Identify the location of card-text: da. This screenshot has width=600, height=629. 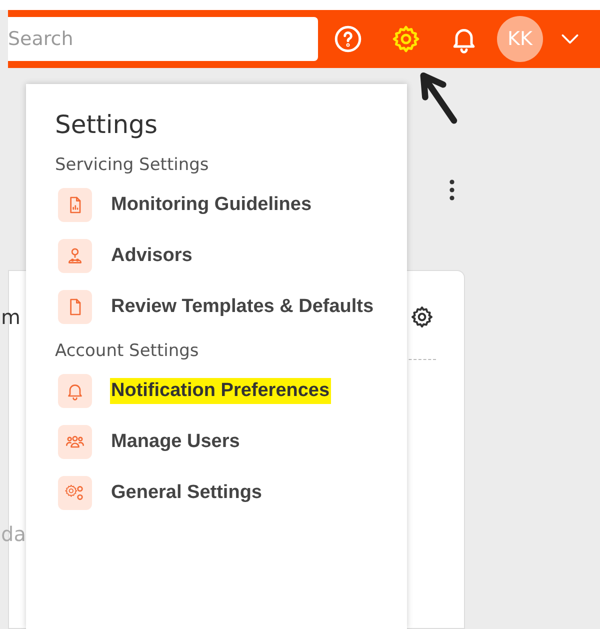
(14, 534).